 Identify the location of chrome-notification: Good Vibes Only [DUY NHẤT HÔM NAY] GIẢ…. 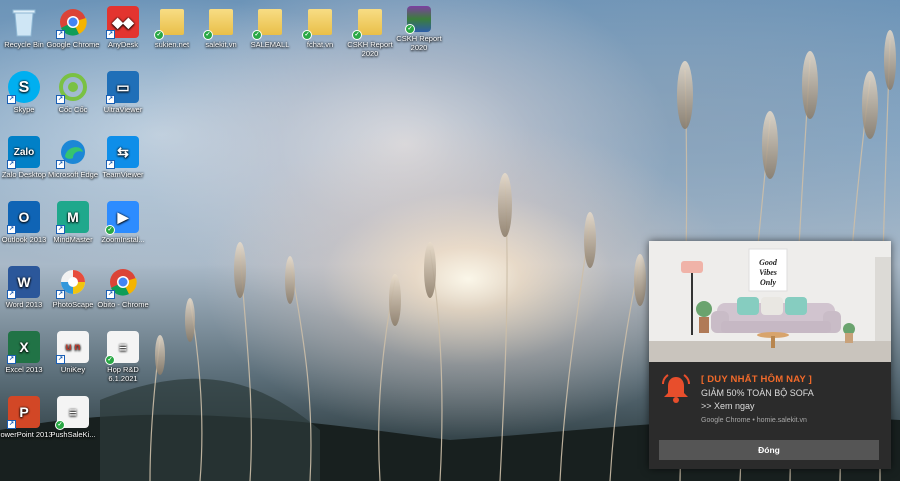
(770, 355).